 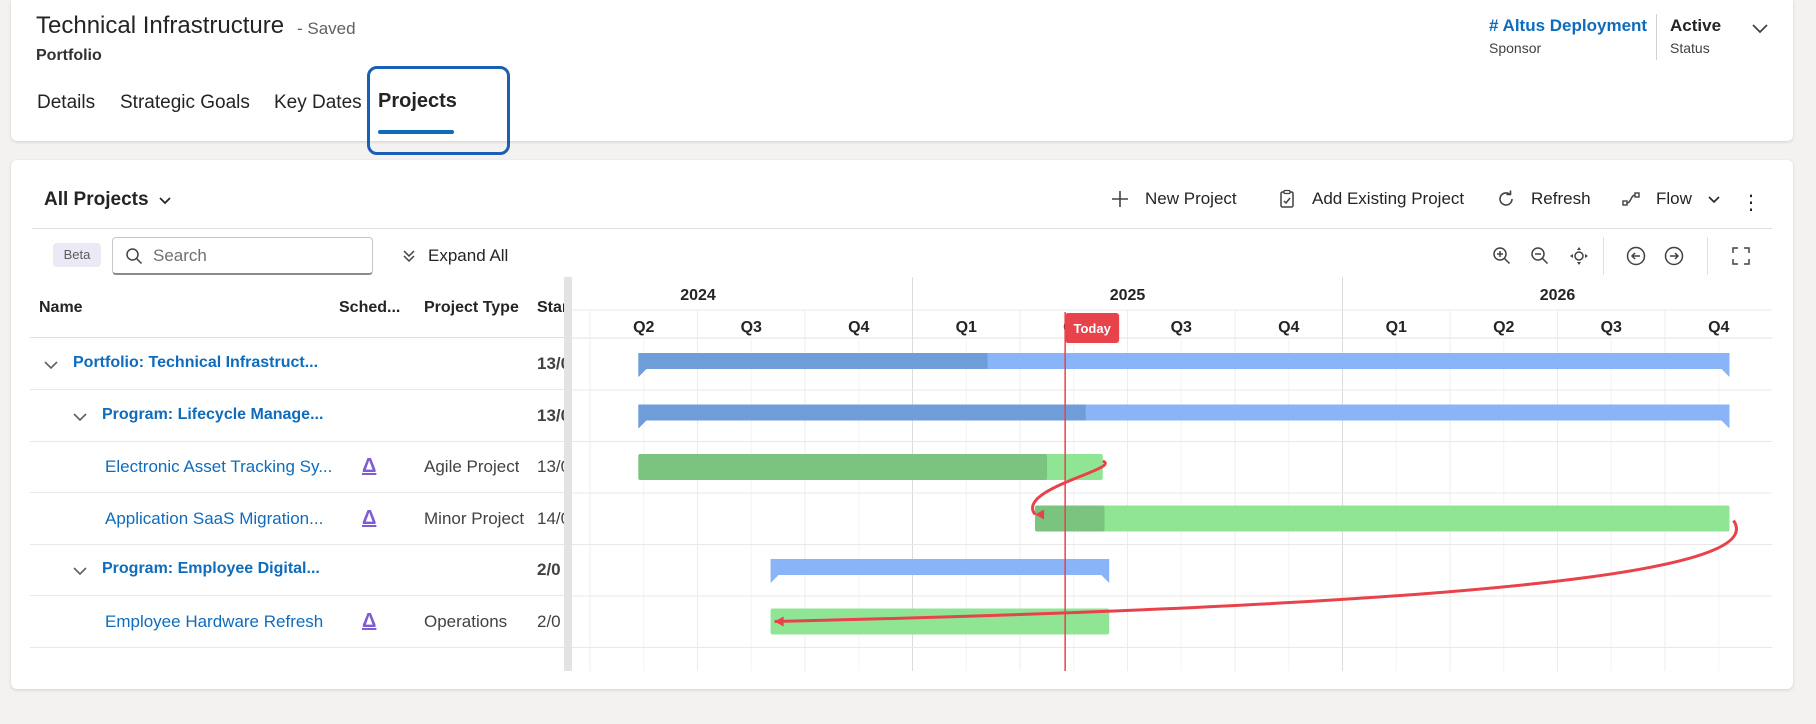 What do you see at coordinates (468, 255) in the screenshot?
I see `expand-all-label: Expand All` at bounding box center [468, 255].